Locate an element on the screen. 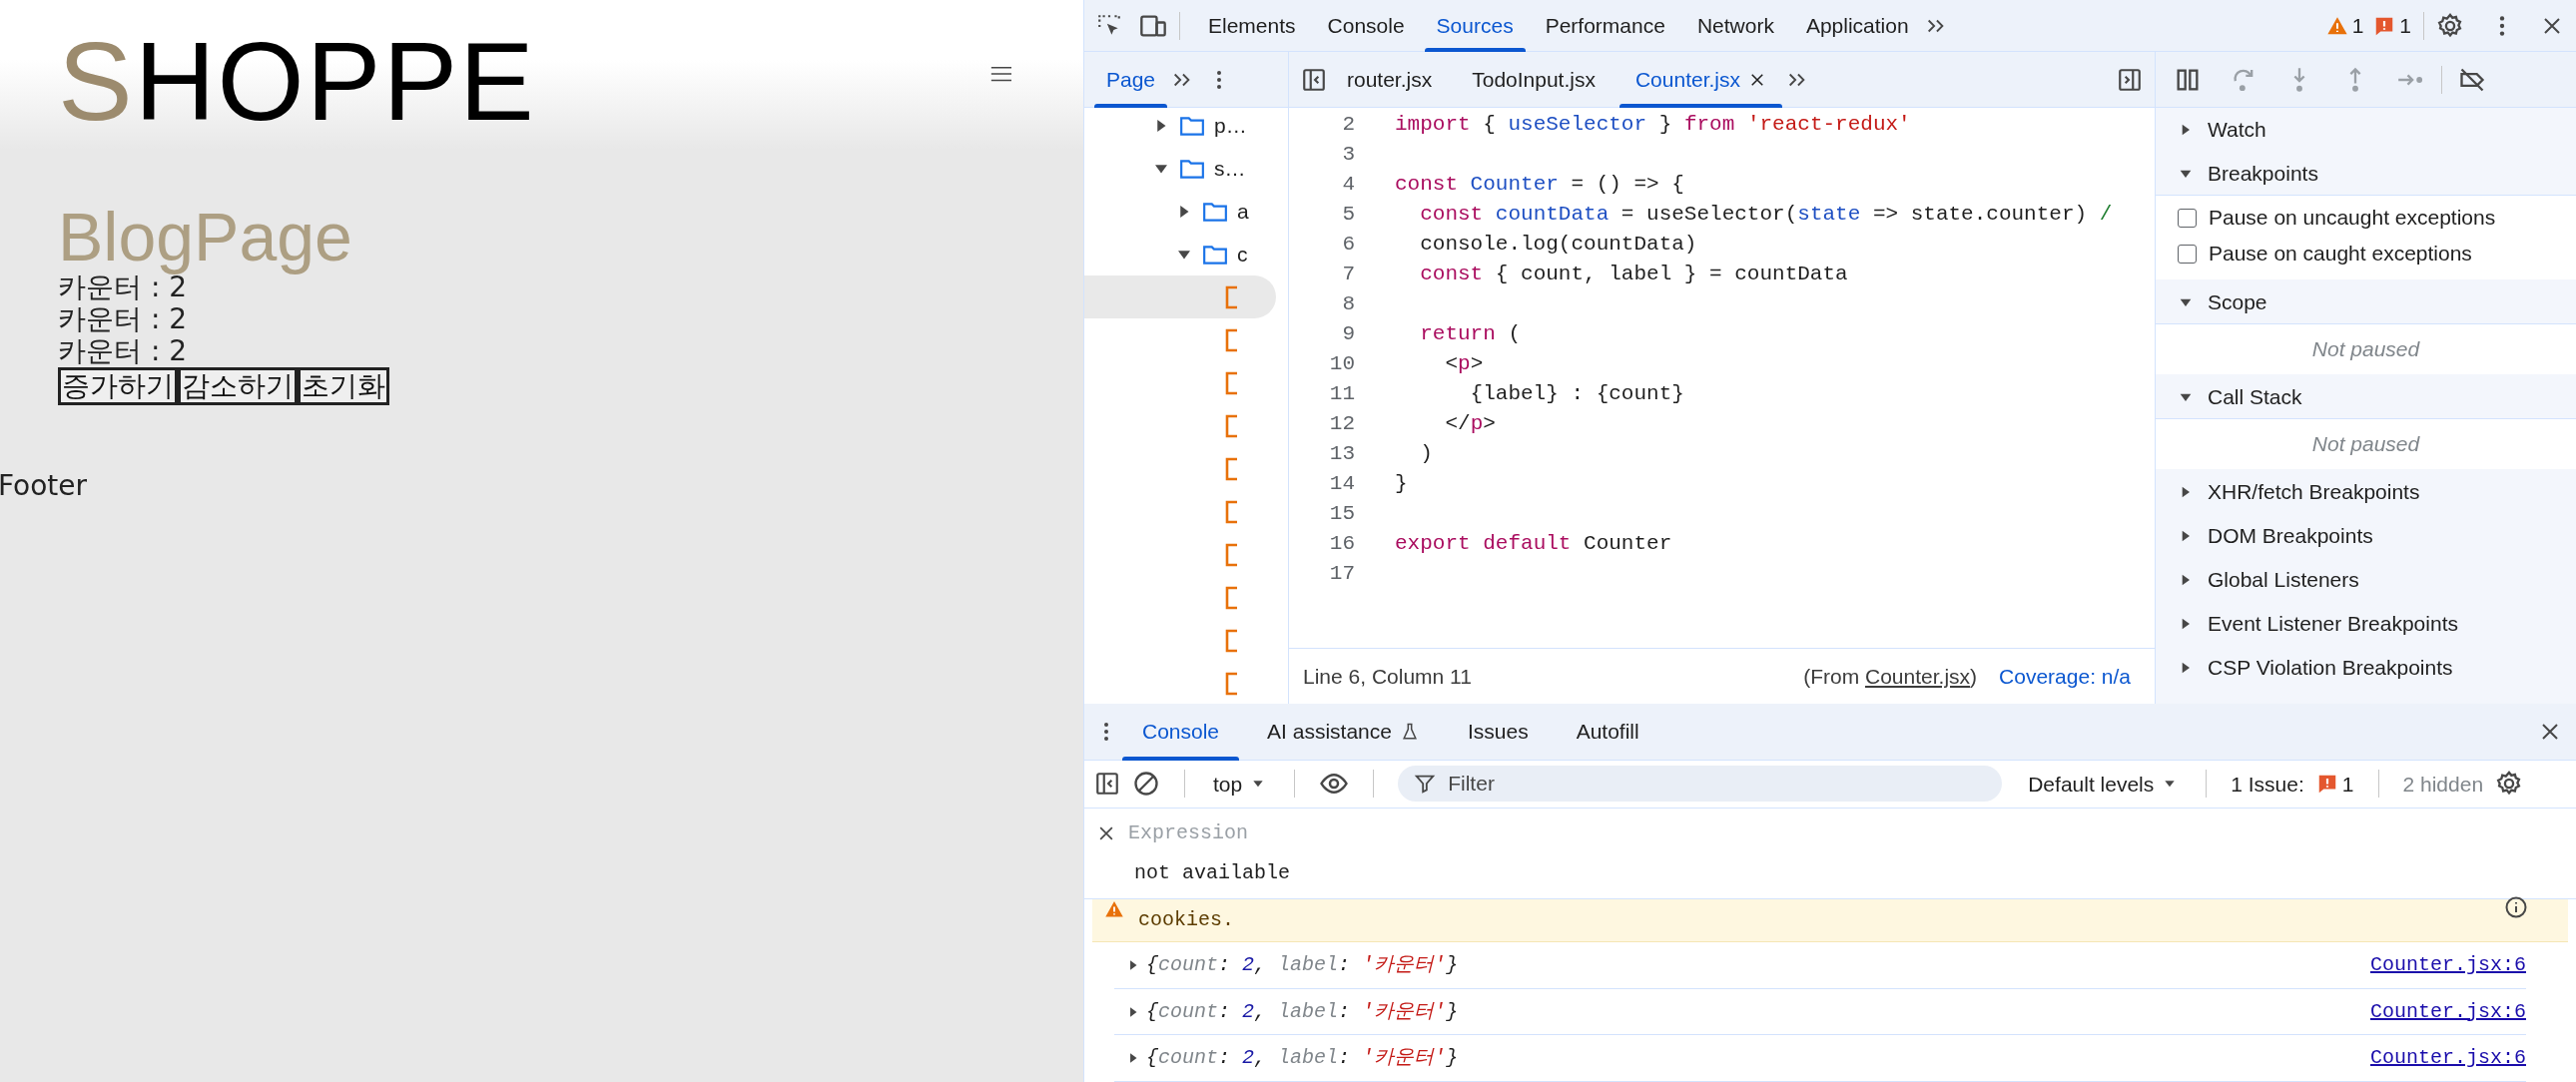  section-header: DOM Breakpoints is located at coordinates (2290, 536).